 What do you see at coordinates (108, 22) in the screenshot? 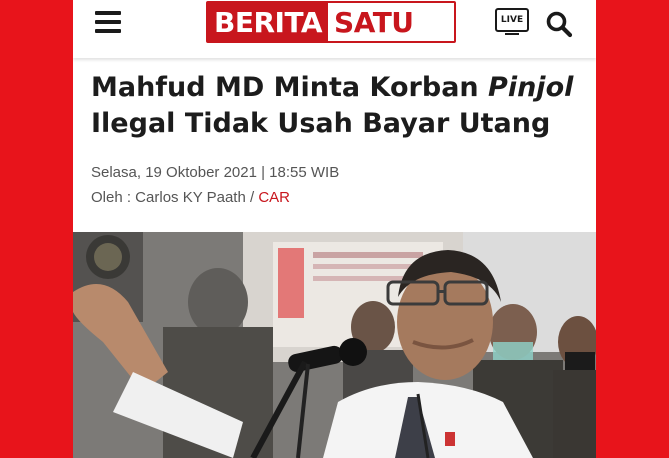
I see `menu-icon` at bounding box center [108, 22].